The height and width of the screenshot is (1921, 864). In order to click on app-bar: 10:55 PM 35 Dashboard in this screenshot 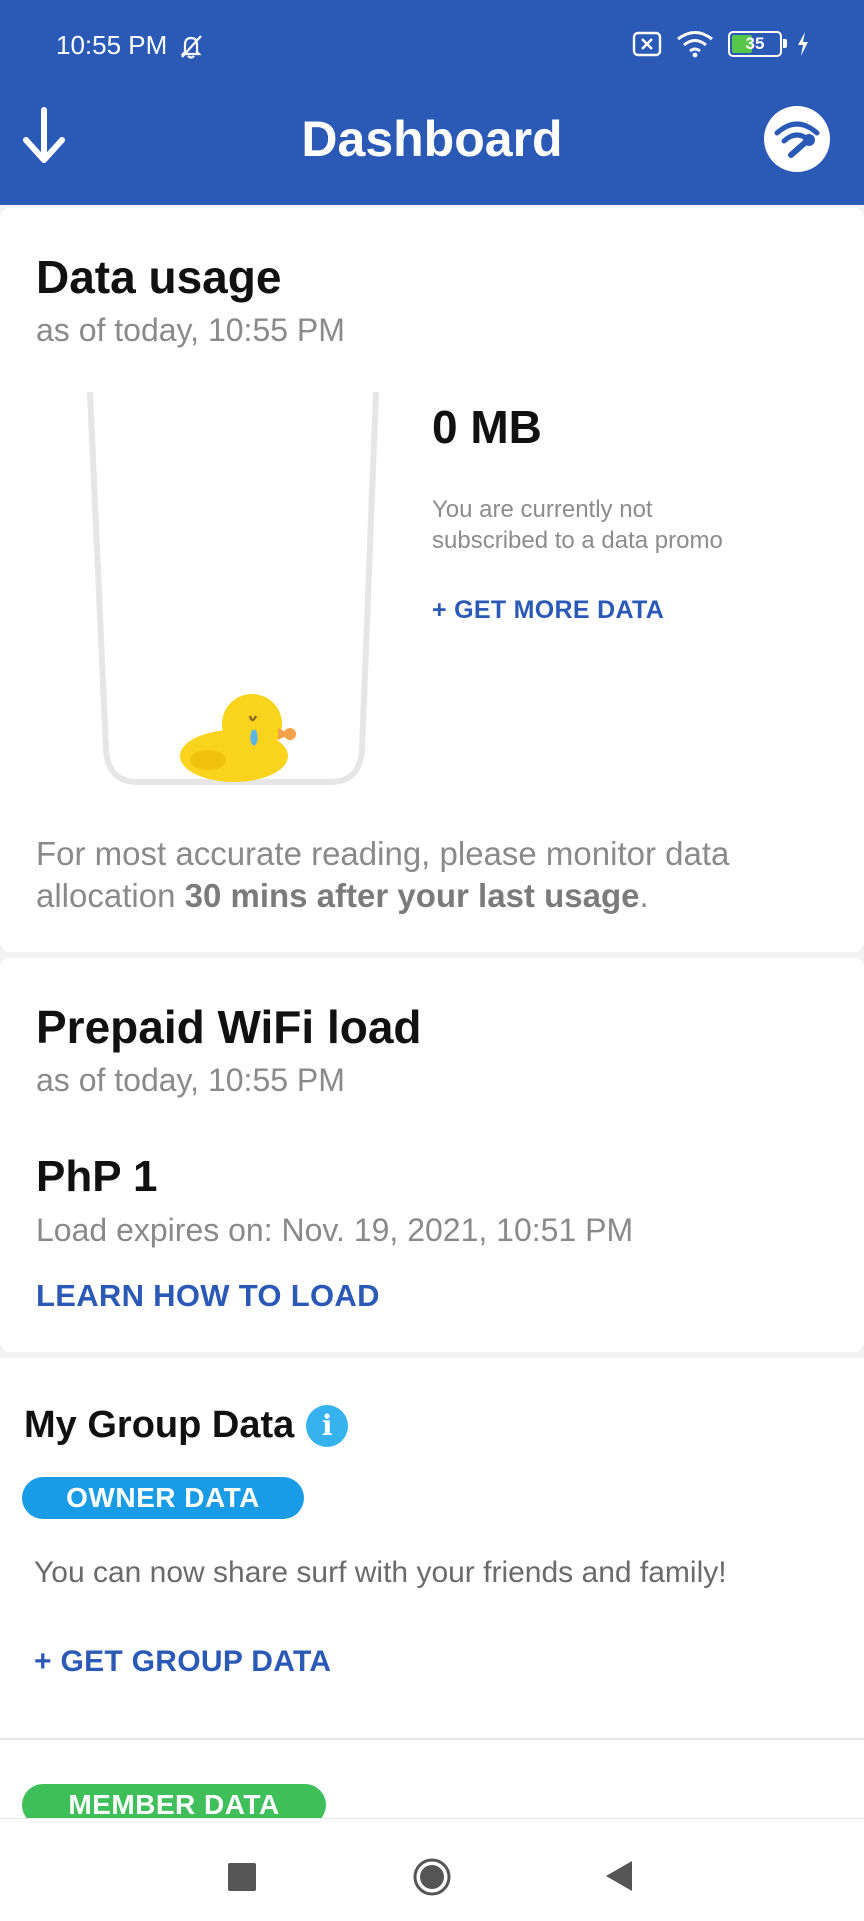, I will do `click(432, 102)`.